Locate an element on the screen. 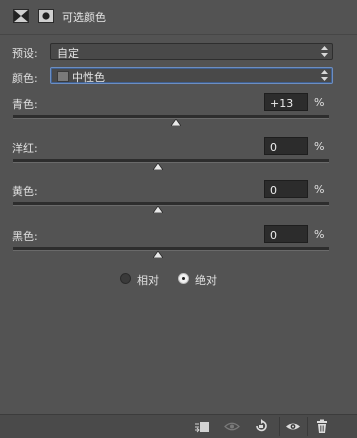 The height and width of the screenshot is (438, 357). trash-icon is located at coordinates (322, 426).